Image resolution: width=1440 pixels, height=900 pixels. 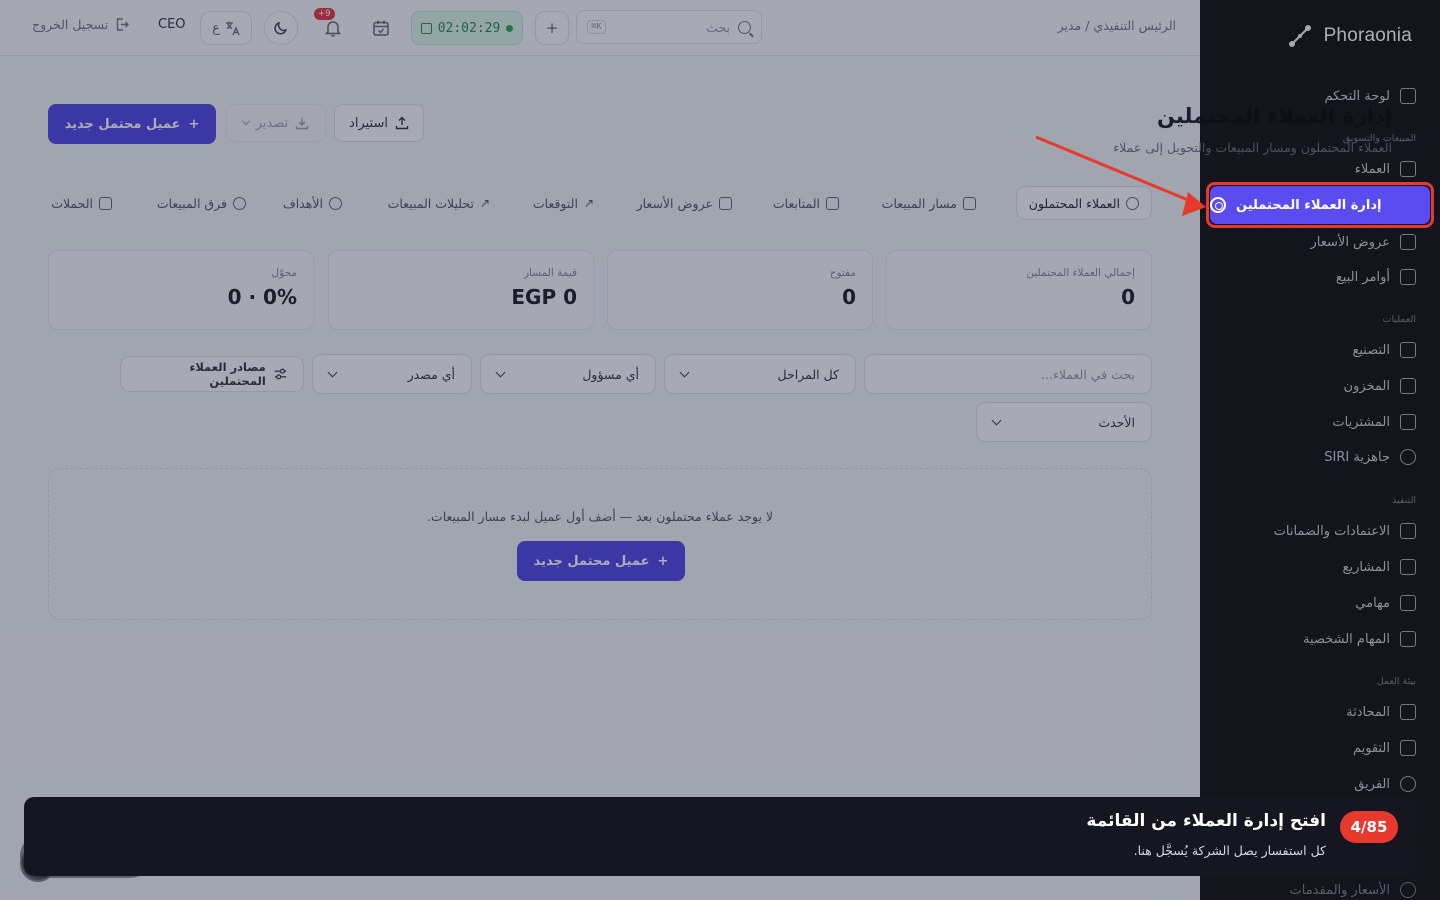 What do you see at coordinates (1229, 850) in the screenshot?
I see `tour-step-body: كل استفسار يصل الشركة يُسجَّل هنا.` at bounding box center [1229, 850].